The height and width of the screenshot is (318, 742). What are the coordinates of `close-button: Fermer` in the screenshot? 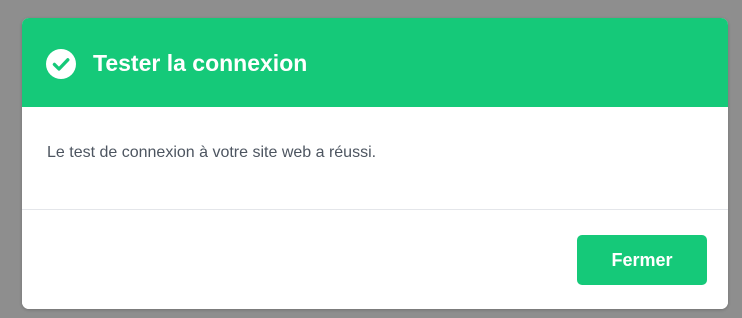 It's located at (642, 260).